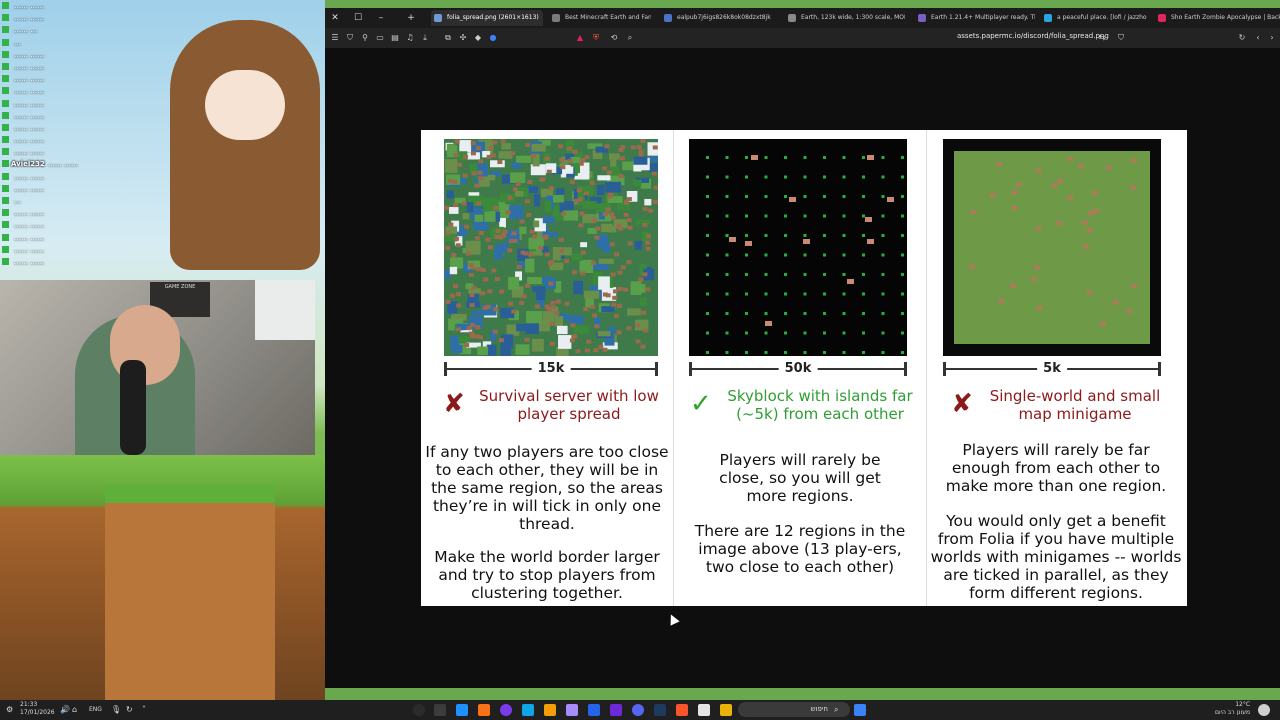 This screenshot has width=1280, height=720. What do you see at coordinates (1232, 709) in the screenshot?
I see `weather-widget: 12°C מעונן רב היום` at bounding box center [1232, 709].